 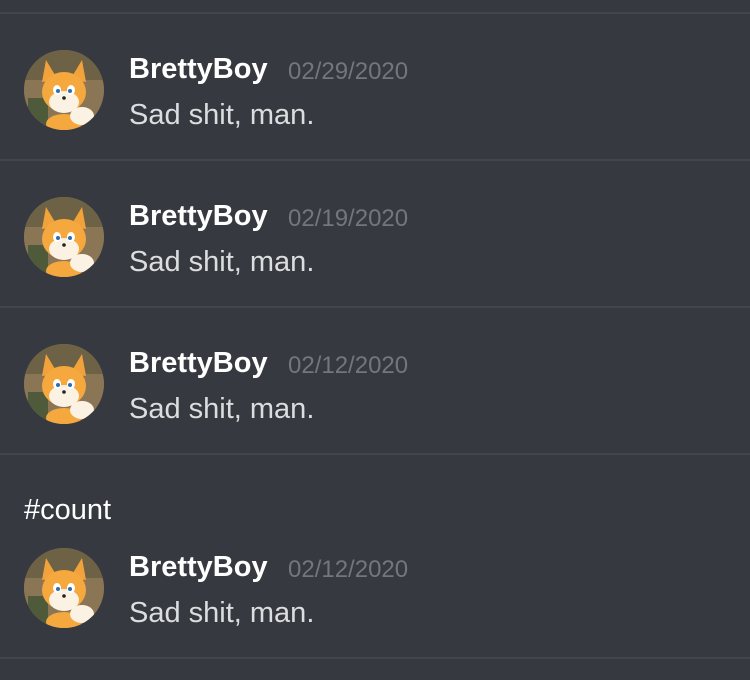 What do you see at coordinates (348, 218) in the screenshot?
I see `message-timestamp: 02/19/2020` at bounding box center [348, 218].